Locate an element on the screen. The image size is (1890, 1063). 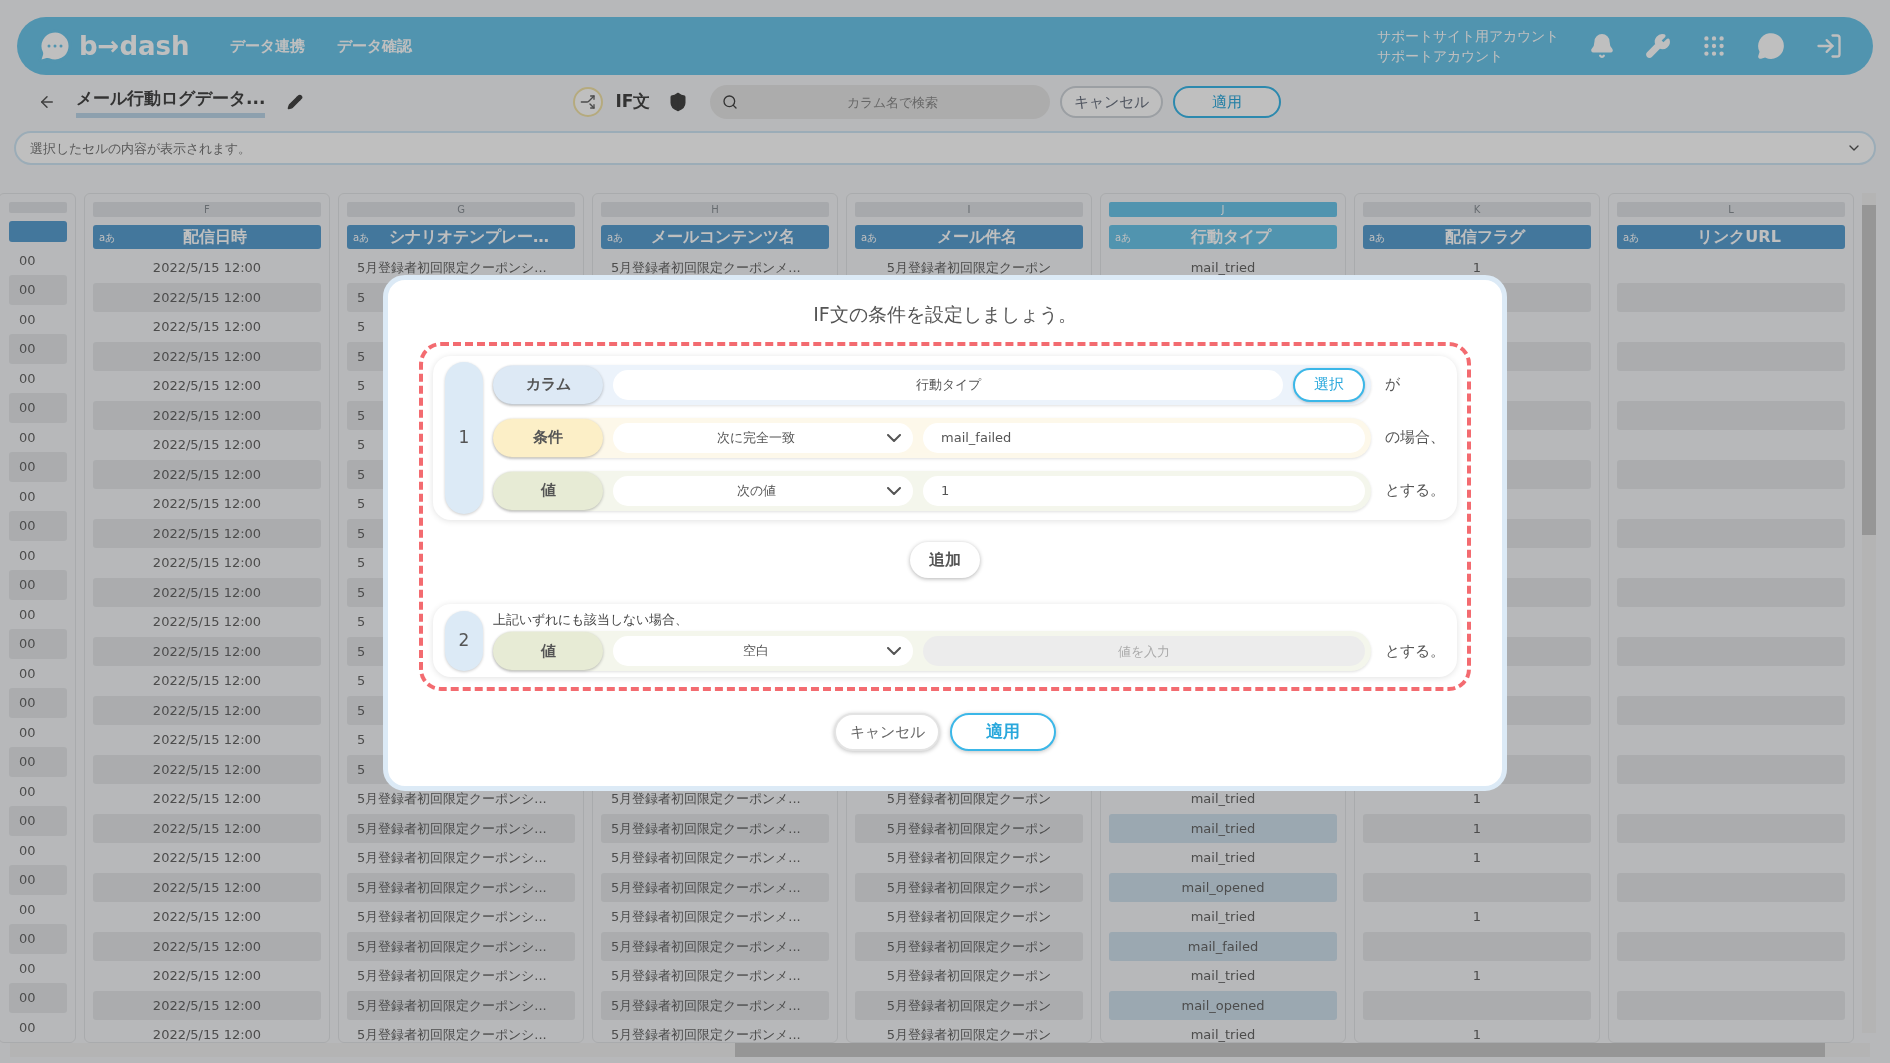
back-icon is located at coordinates (47, 102).